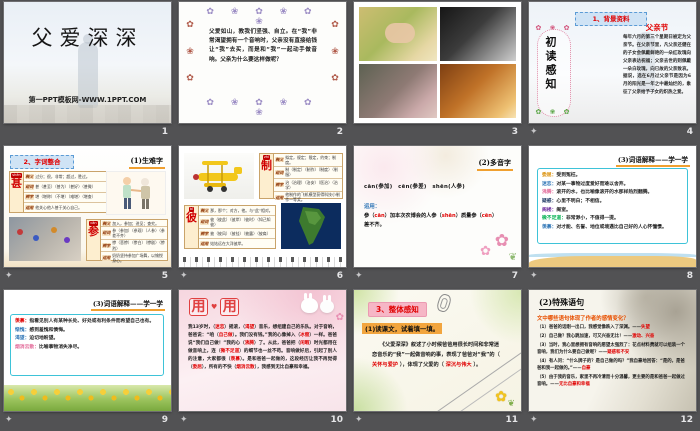 Image resolution: width=700 pixels, height=431 pixels. What do you see at coordinates (240, 221) in the screenshot?
I see `row-value: 彼（彼此）（彼岸）（彼时）（知己知彼）` at bounding box center [240, 221].